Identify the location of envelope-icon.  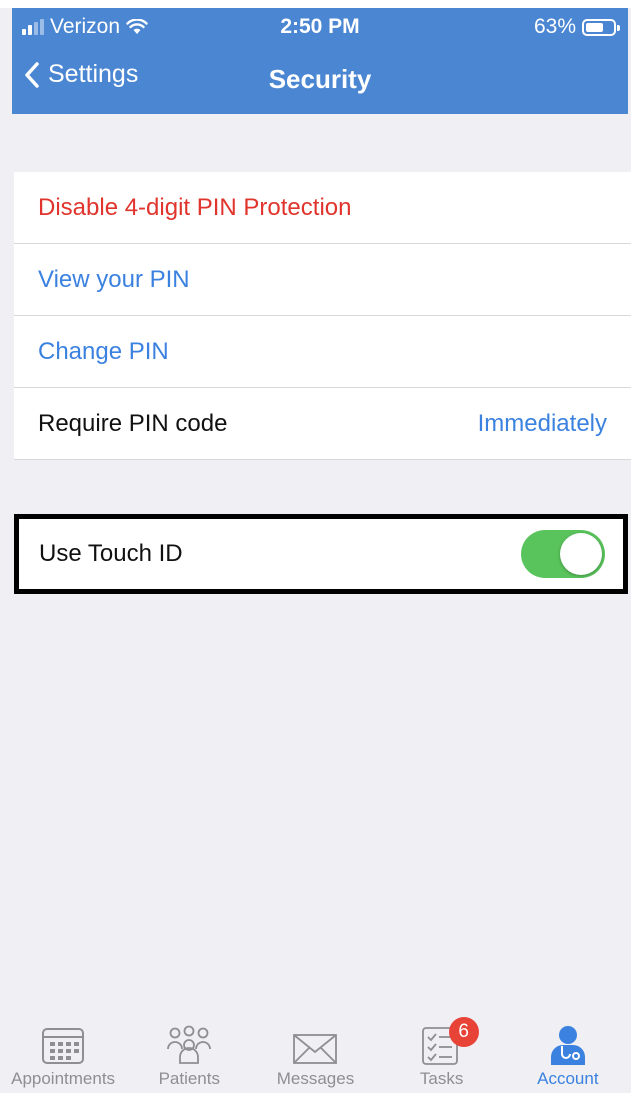
(315, 1049).